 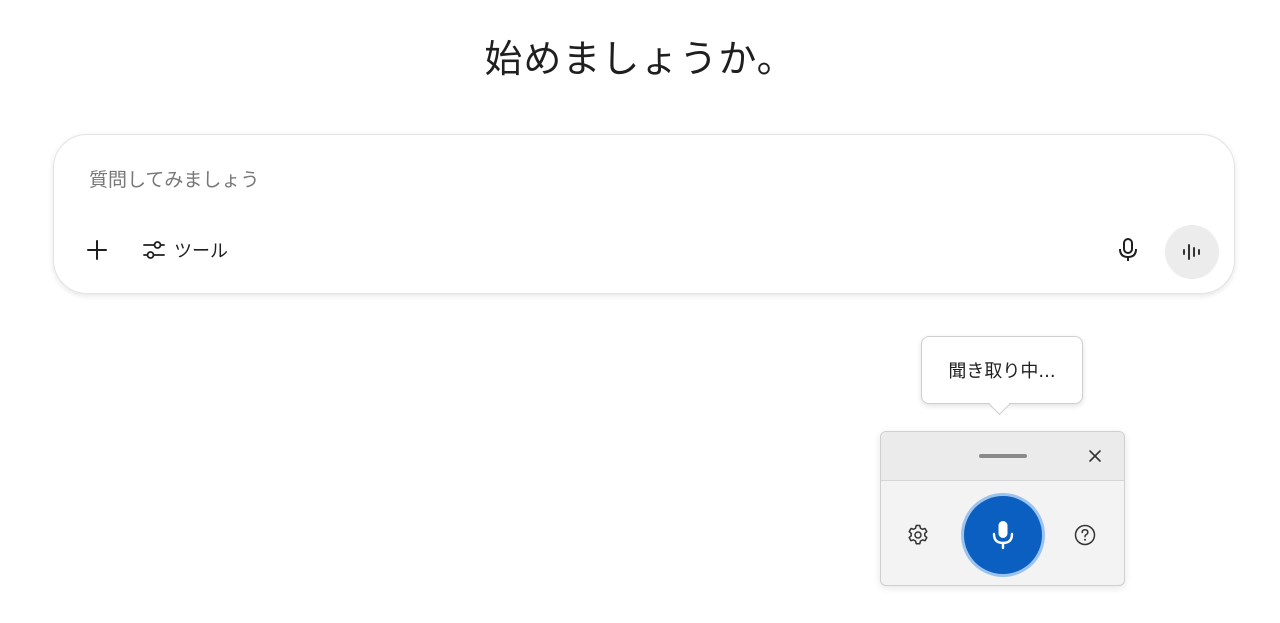 I want to click on add-button, so click(x=97, y=250).